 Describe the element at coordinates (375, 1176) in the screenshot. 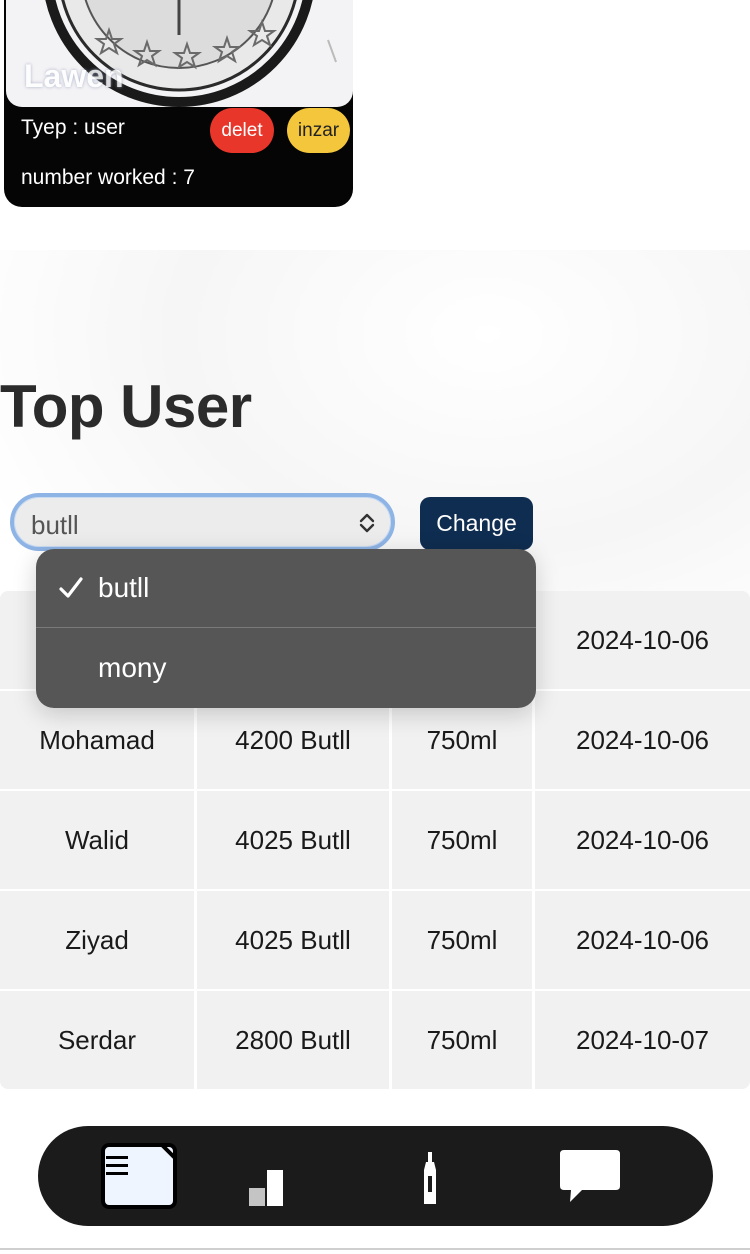

I see `bottom-nav-bar` at that location.